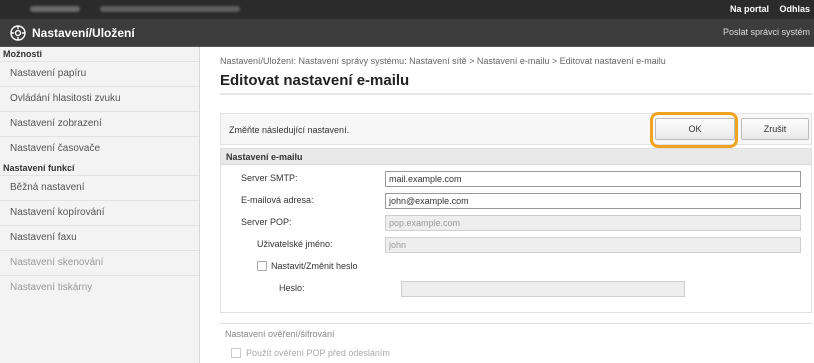  What do you see at coordinates (766, 32) in the screenshot?
I see `send-to-admin-link: Poslat správci systém` at bounding box center [766, 32].